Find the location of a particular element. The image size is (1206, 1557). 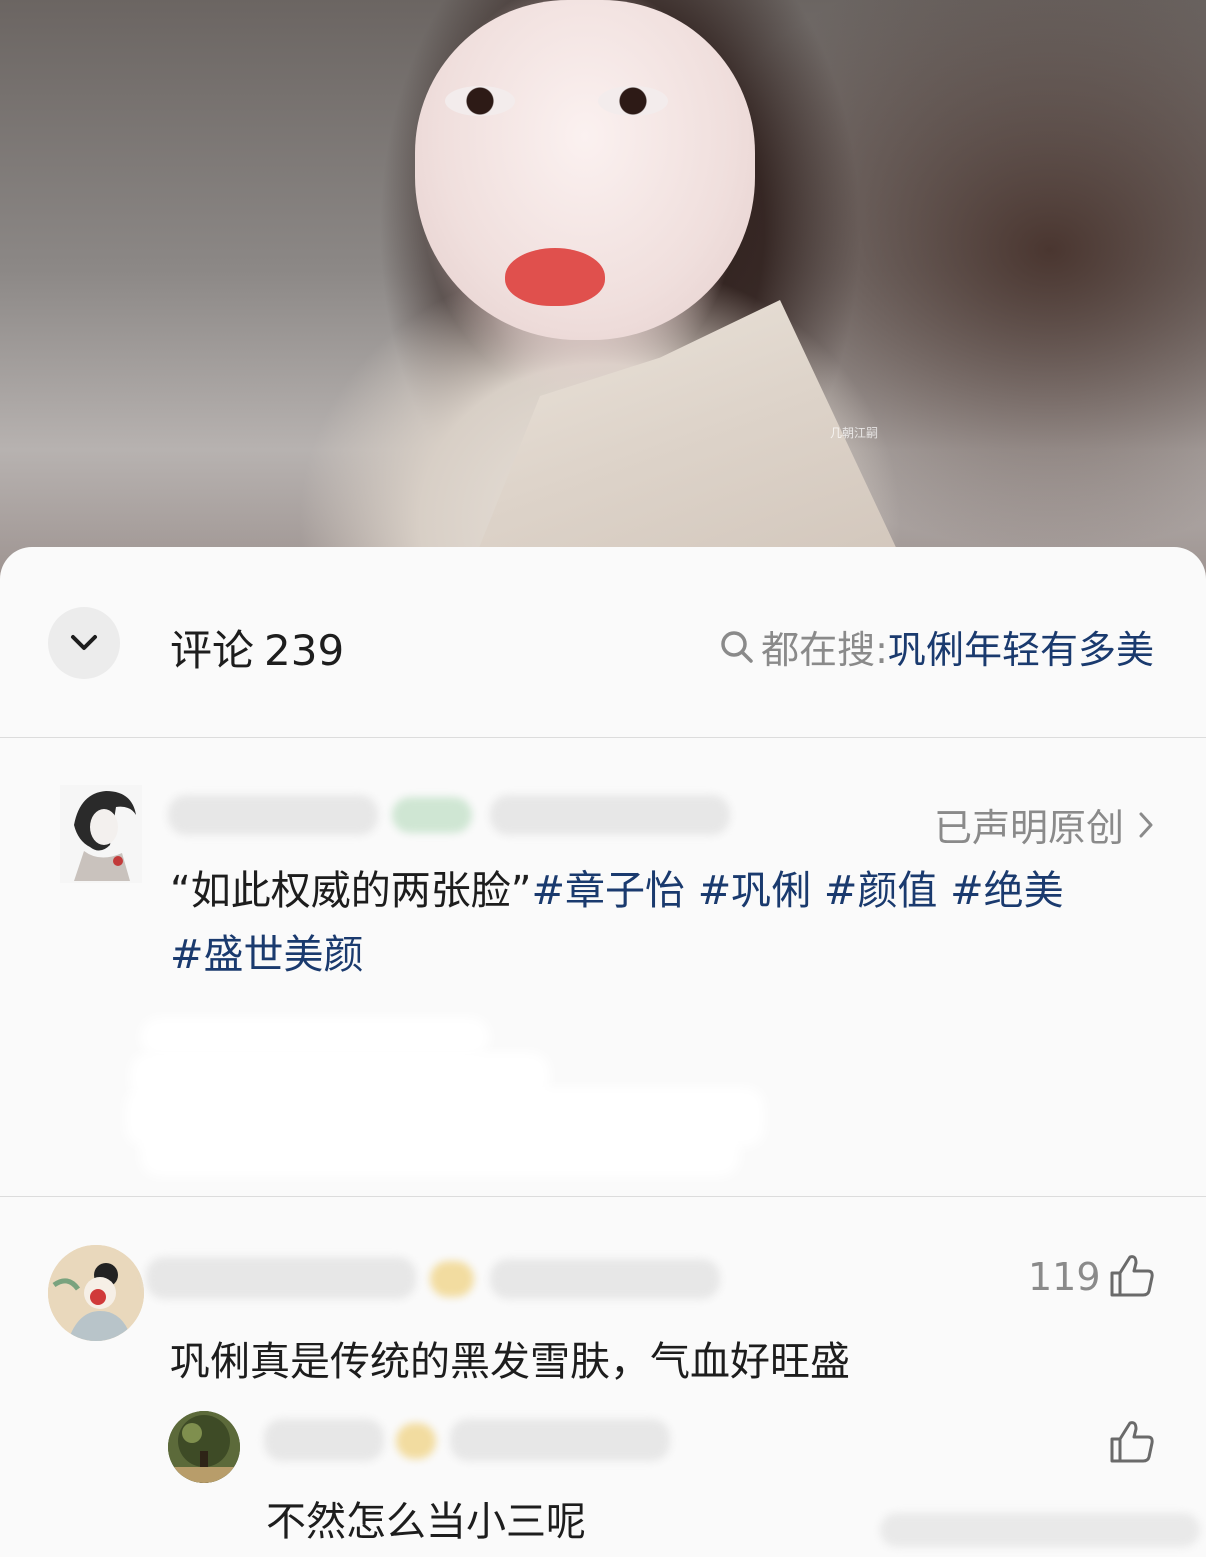

watermark: 几朝江嗣 is located at coordinates (854, 433).